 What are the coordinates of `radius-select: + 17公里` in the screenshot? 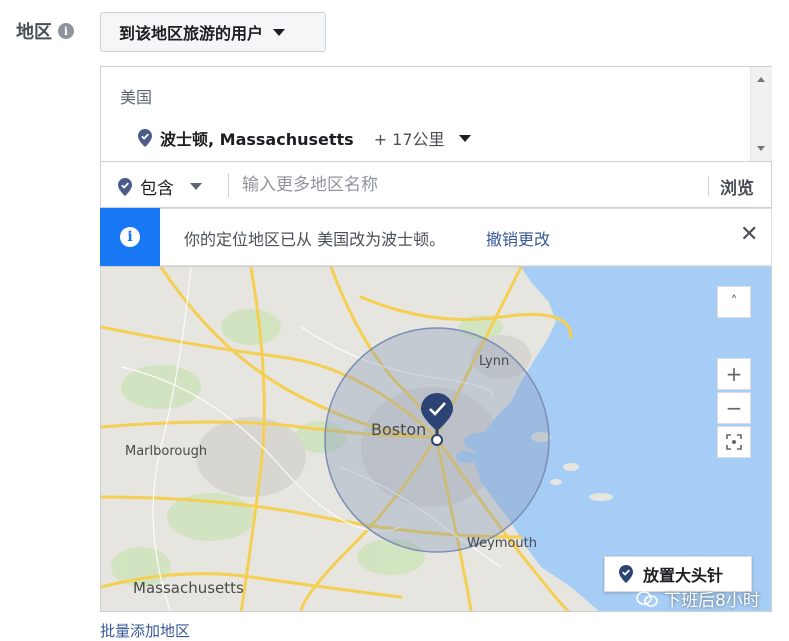 It's located at (409, 138).